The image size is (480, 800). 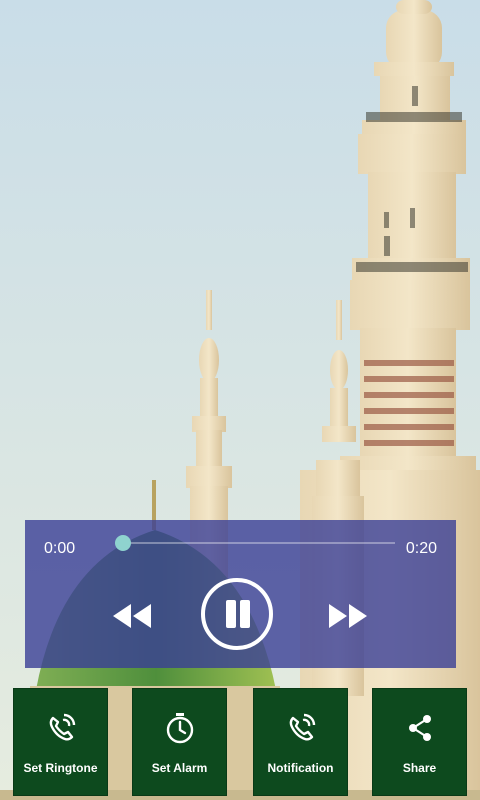 I want to click on set-alarm-button: Set Alarm, so click(x=179, y=742).